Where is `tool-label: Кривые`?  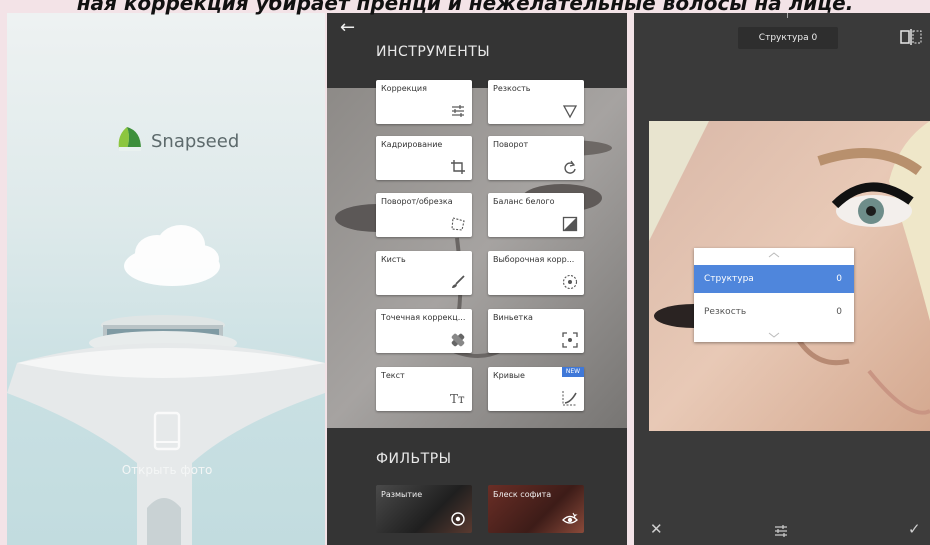 tool-label: Кривые is located at coordinates (509, 375).